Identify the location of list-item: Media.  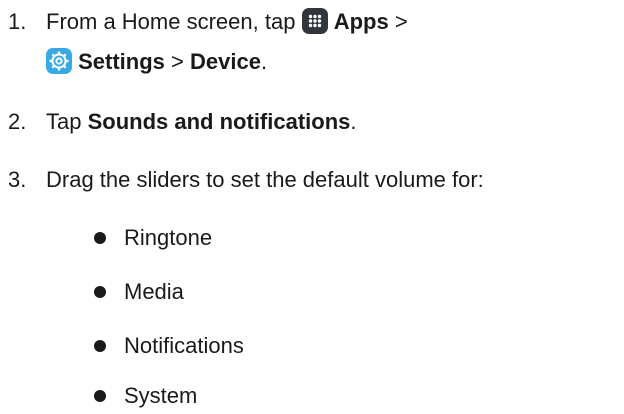
(244, 292).